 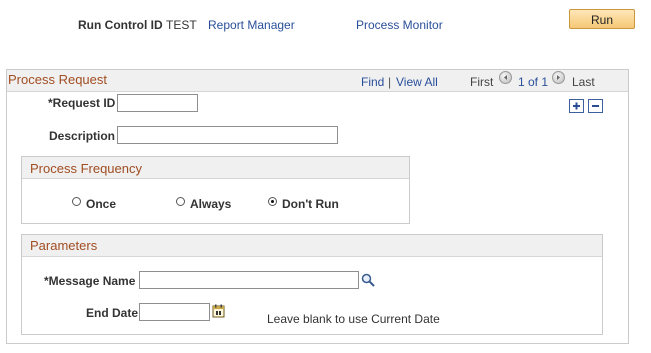 What do you see at coordinates (399, 25) in the screenshot?
I see `process-monitor-link: Process Monitor` at bounding box center [399, 25].